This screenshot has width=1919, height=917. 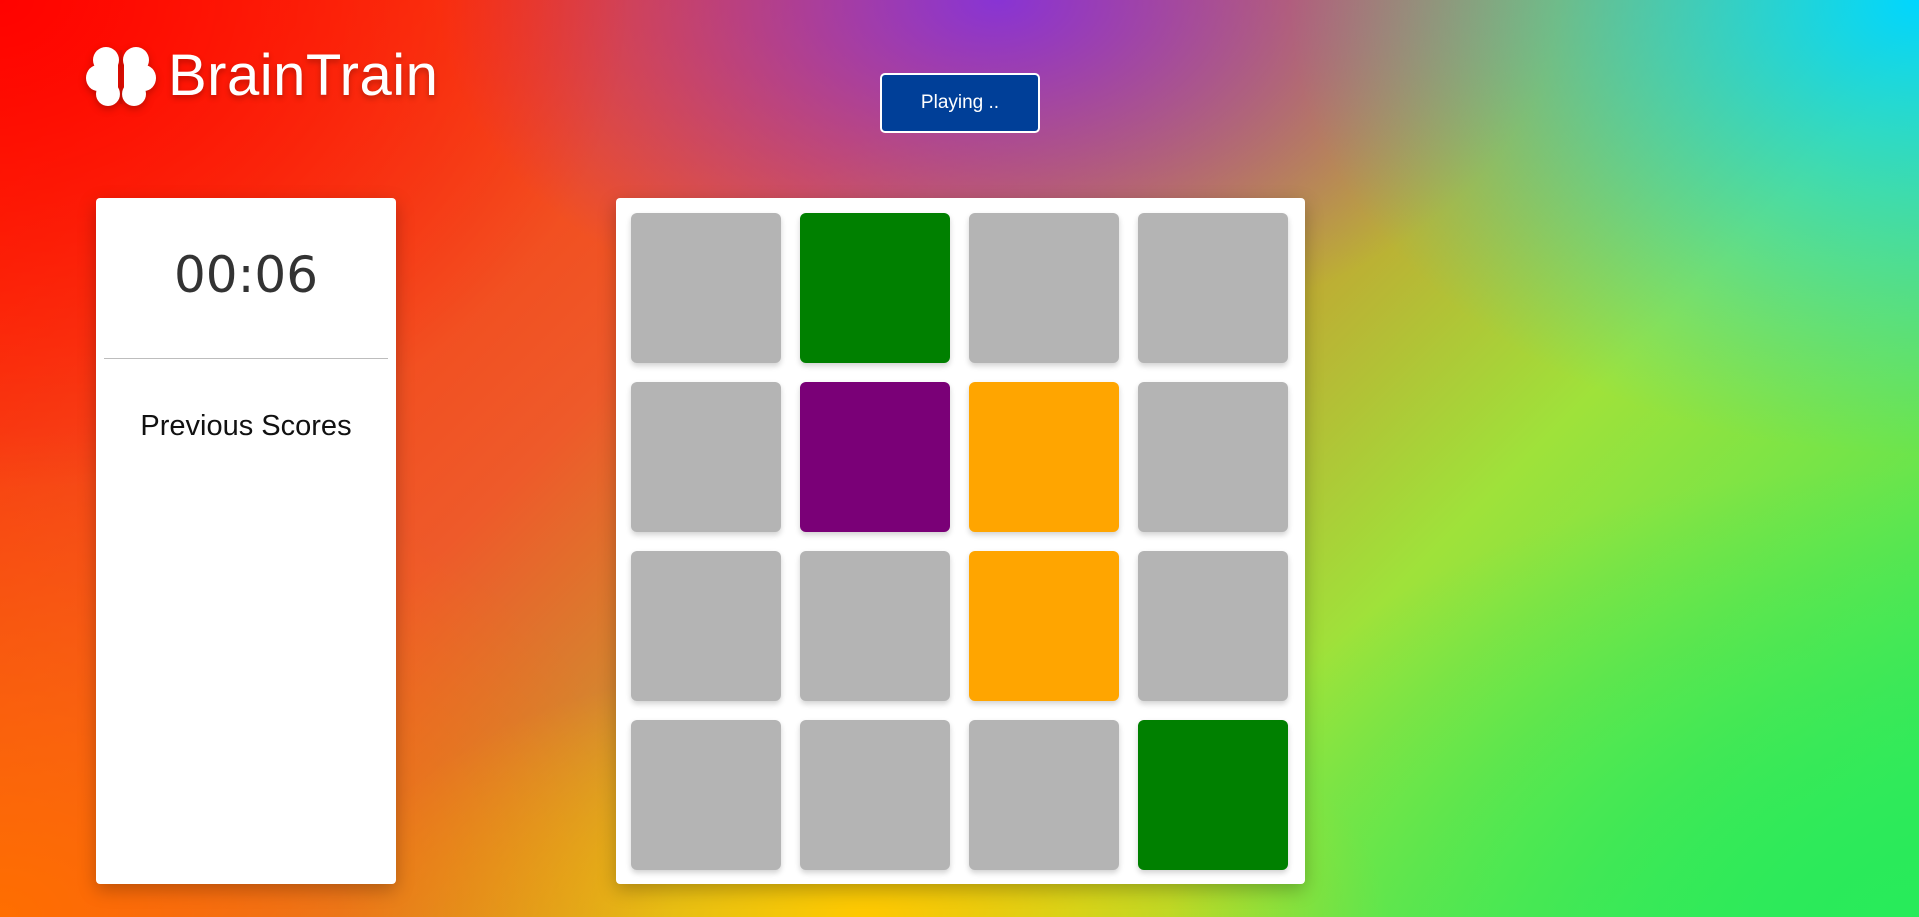 What do you see at coordinates (303, 75) in the screenshot?
I see `app-title: BrainTrain` at bounding box center [303, 75].